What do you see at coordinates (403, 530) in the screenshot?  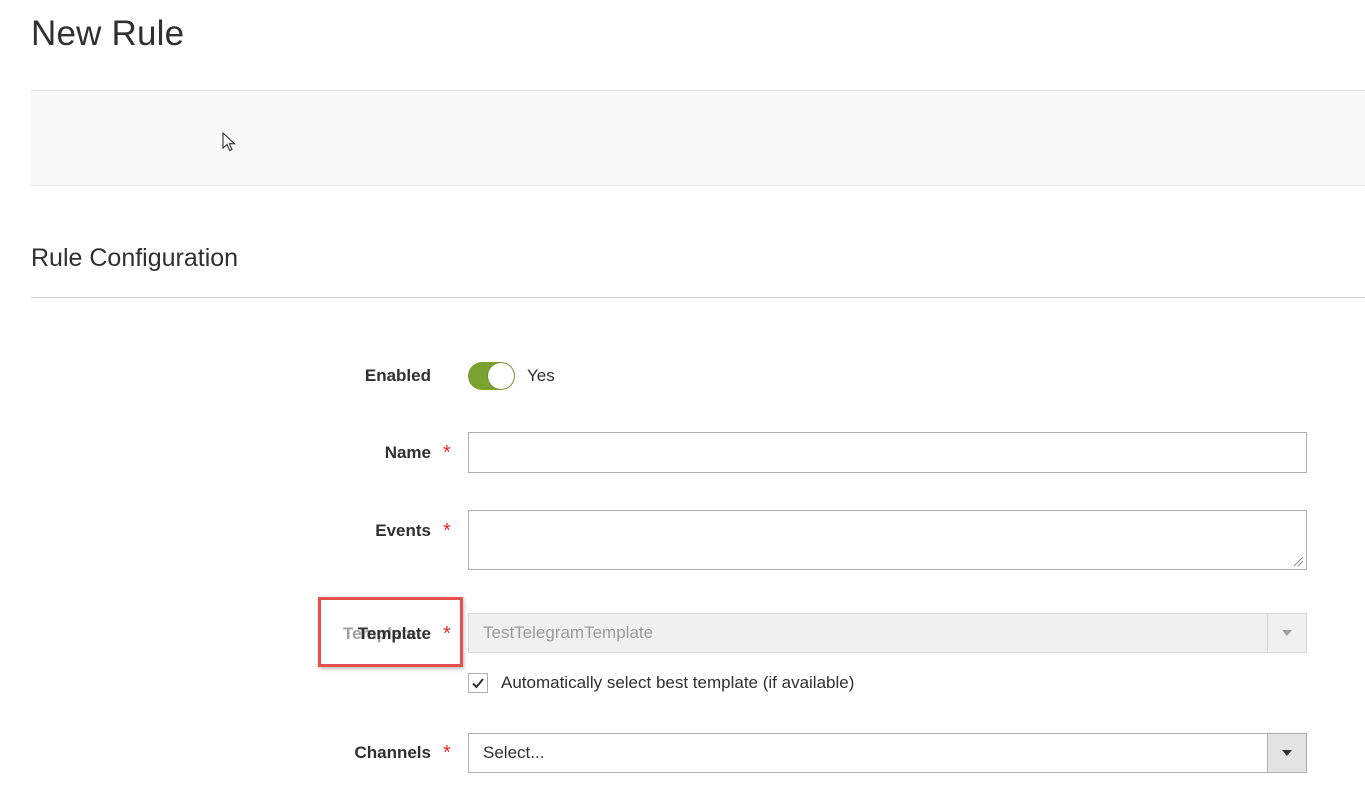 I see `events-label: Events` at bounding box center [403, 530].